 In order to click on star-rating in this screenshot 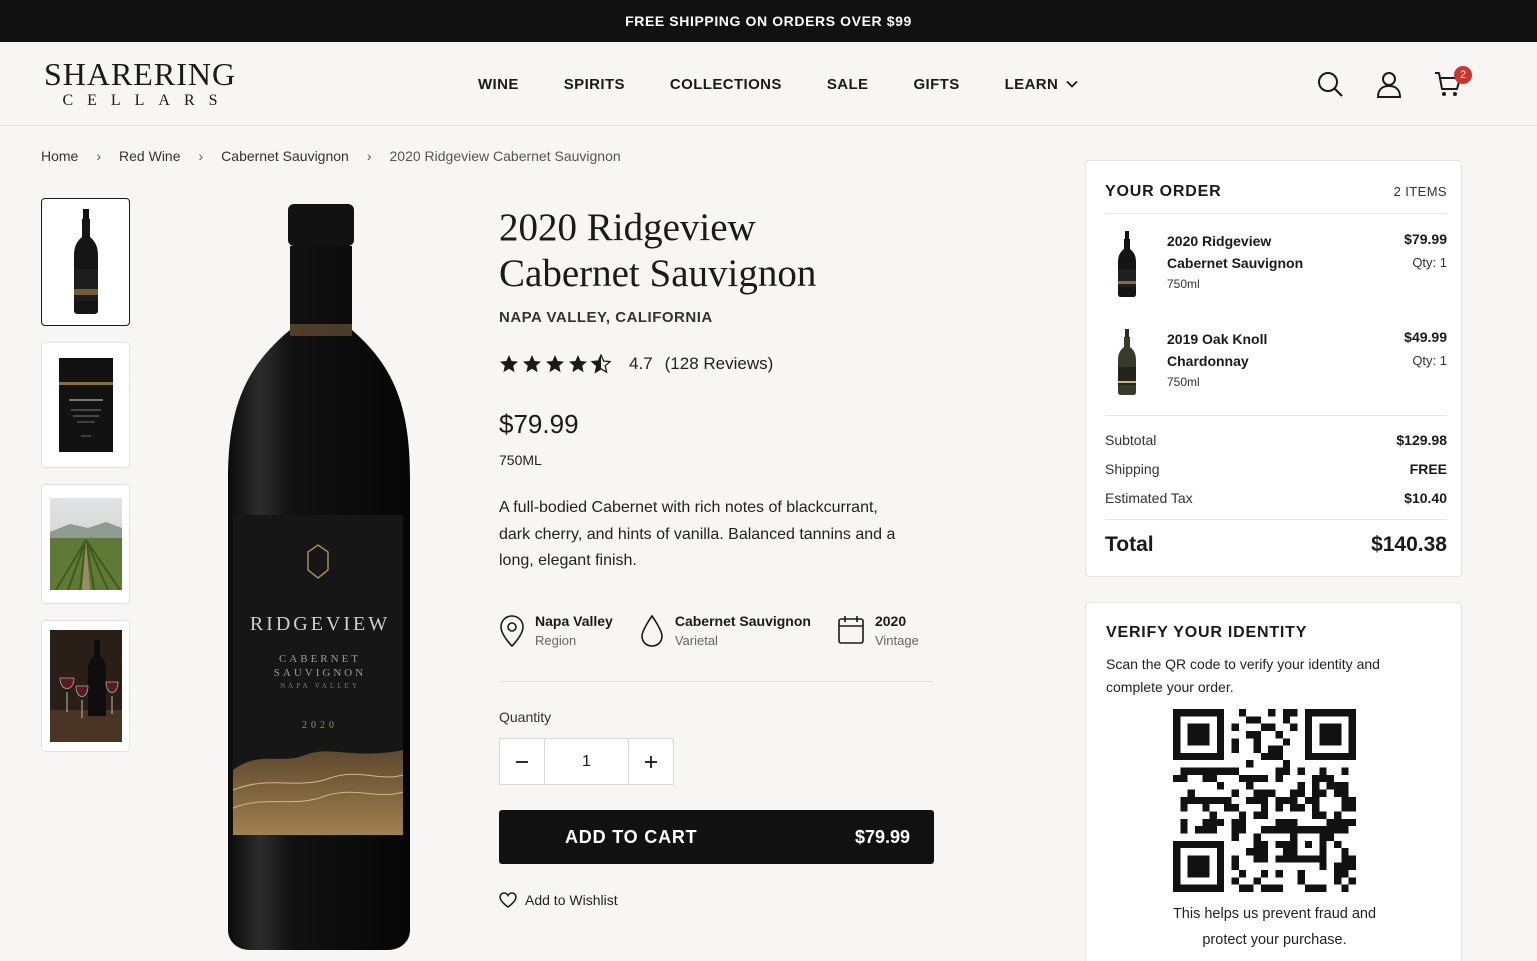, I will do `click(555, 364)`.